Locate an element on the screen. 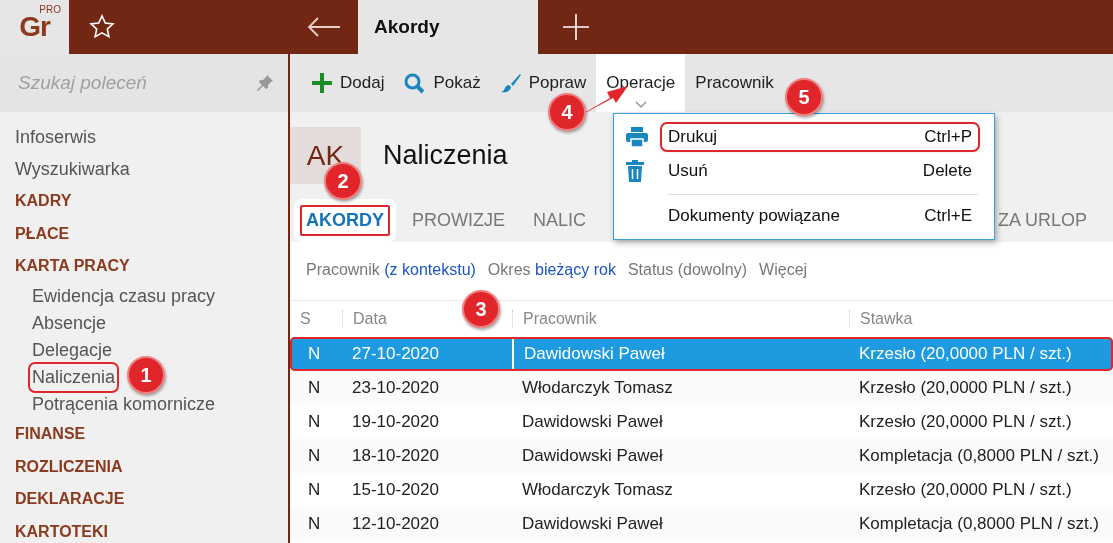 The width and height of the screenshot is (1113, 543). trash-icon is located at coordinates (635, 171).